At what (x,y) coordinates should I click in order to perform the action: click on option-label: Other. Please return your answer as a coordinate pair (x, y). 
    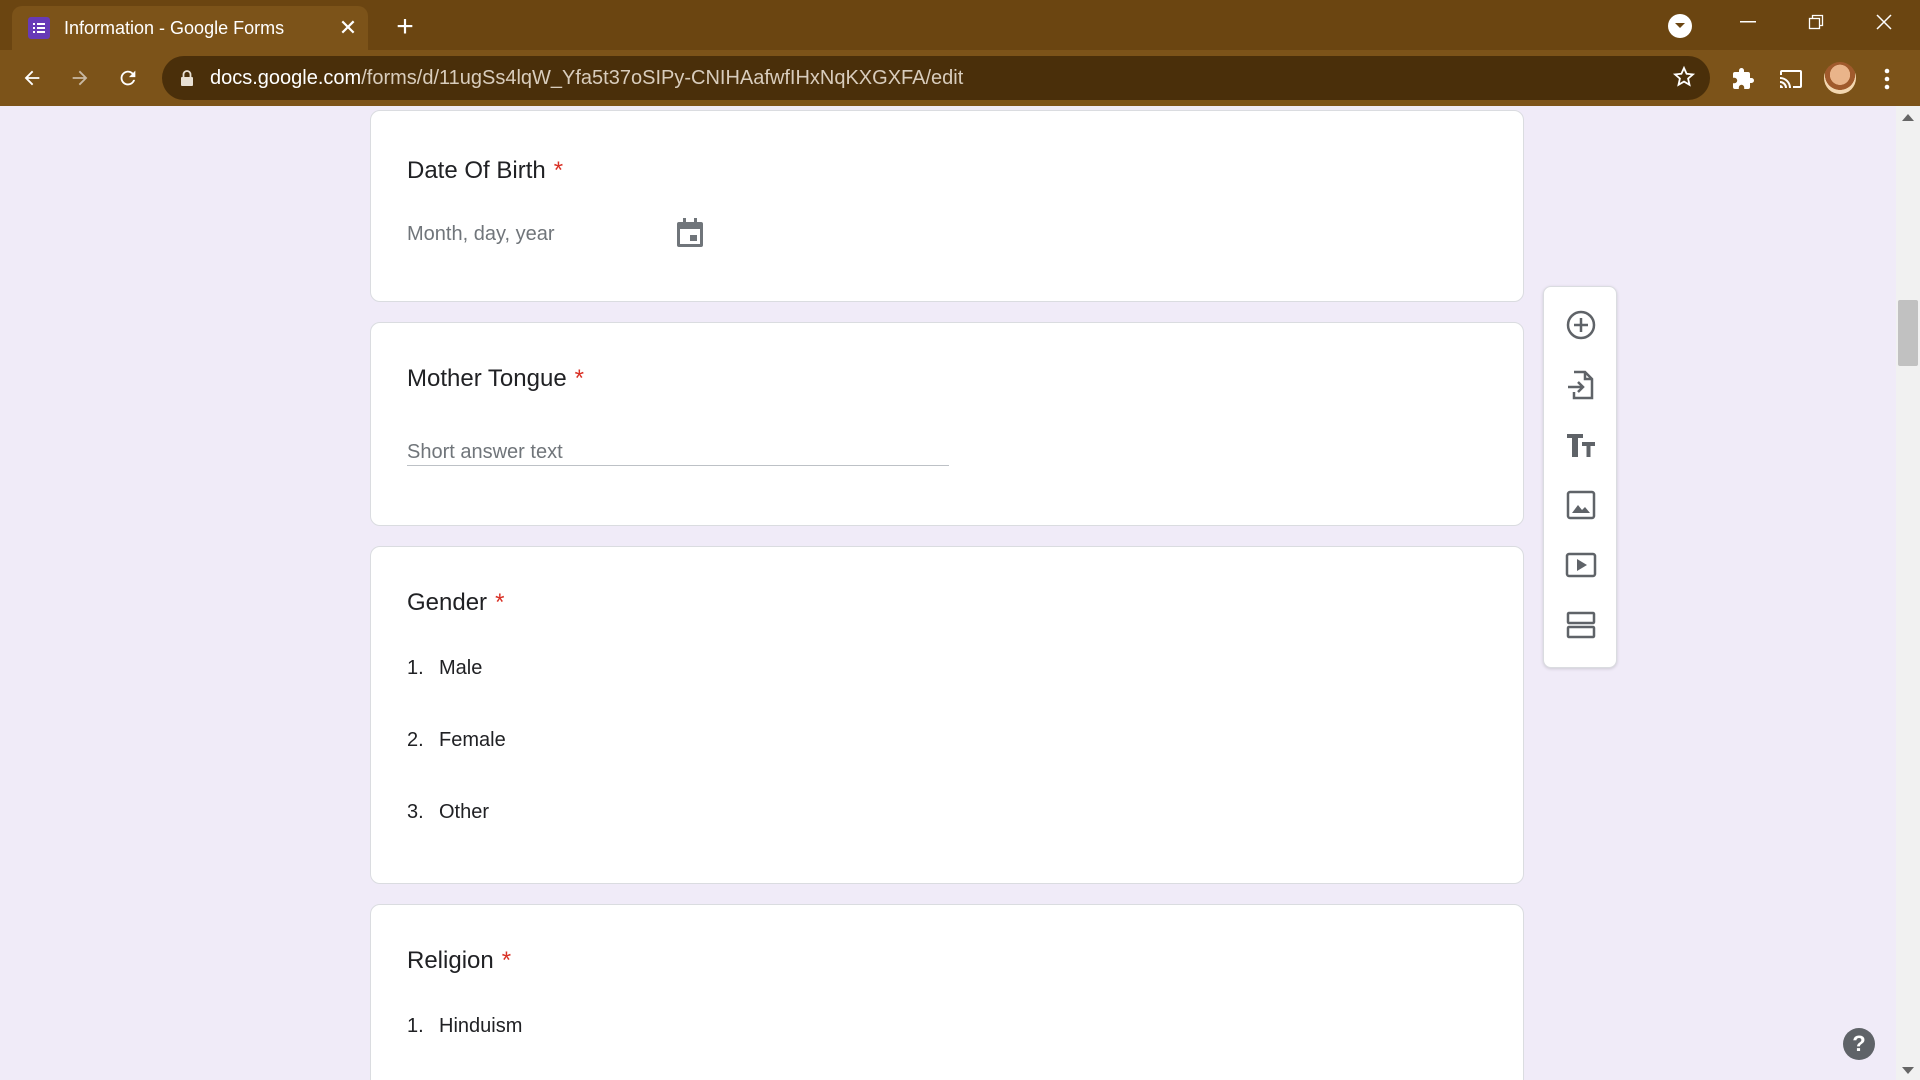
    Looking at the image, I should click on (464, 812).